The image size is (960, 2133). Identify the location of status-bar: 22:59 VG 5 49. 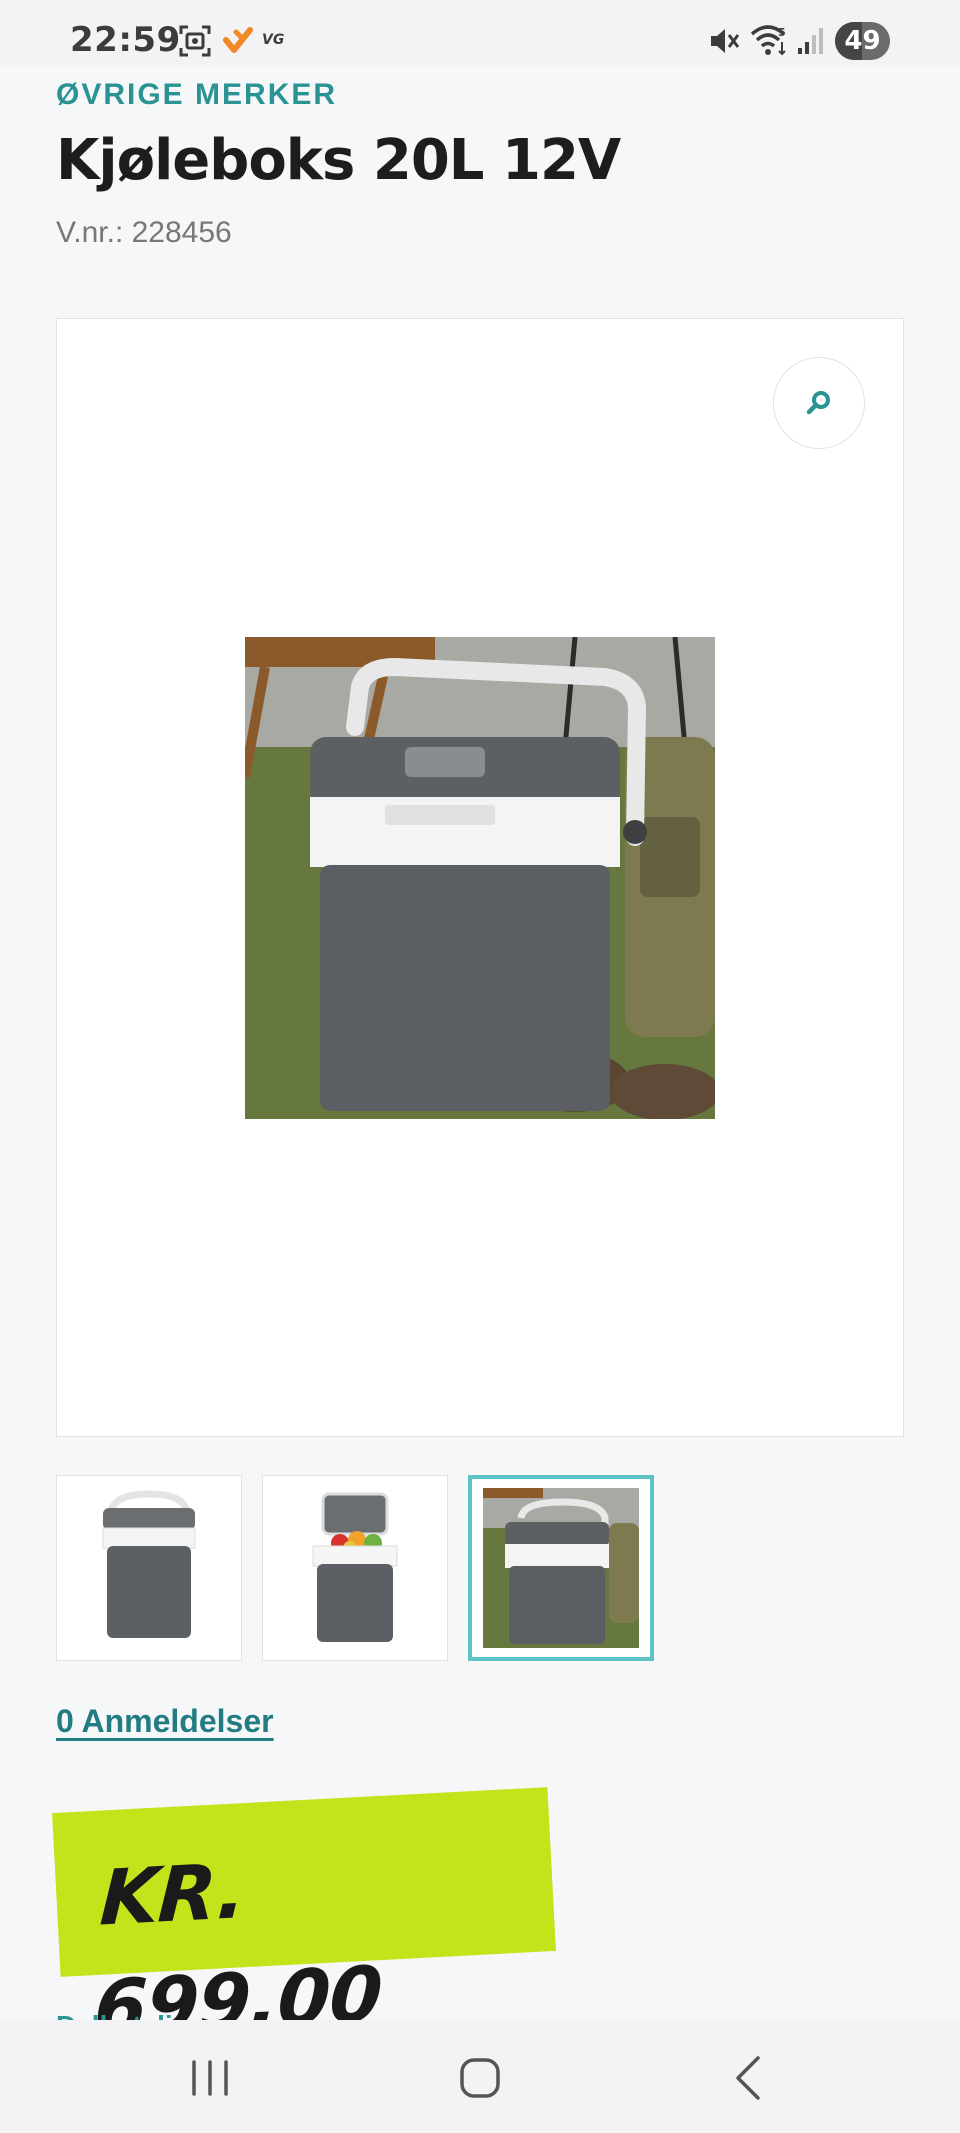
(480, 33).